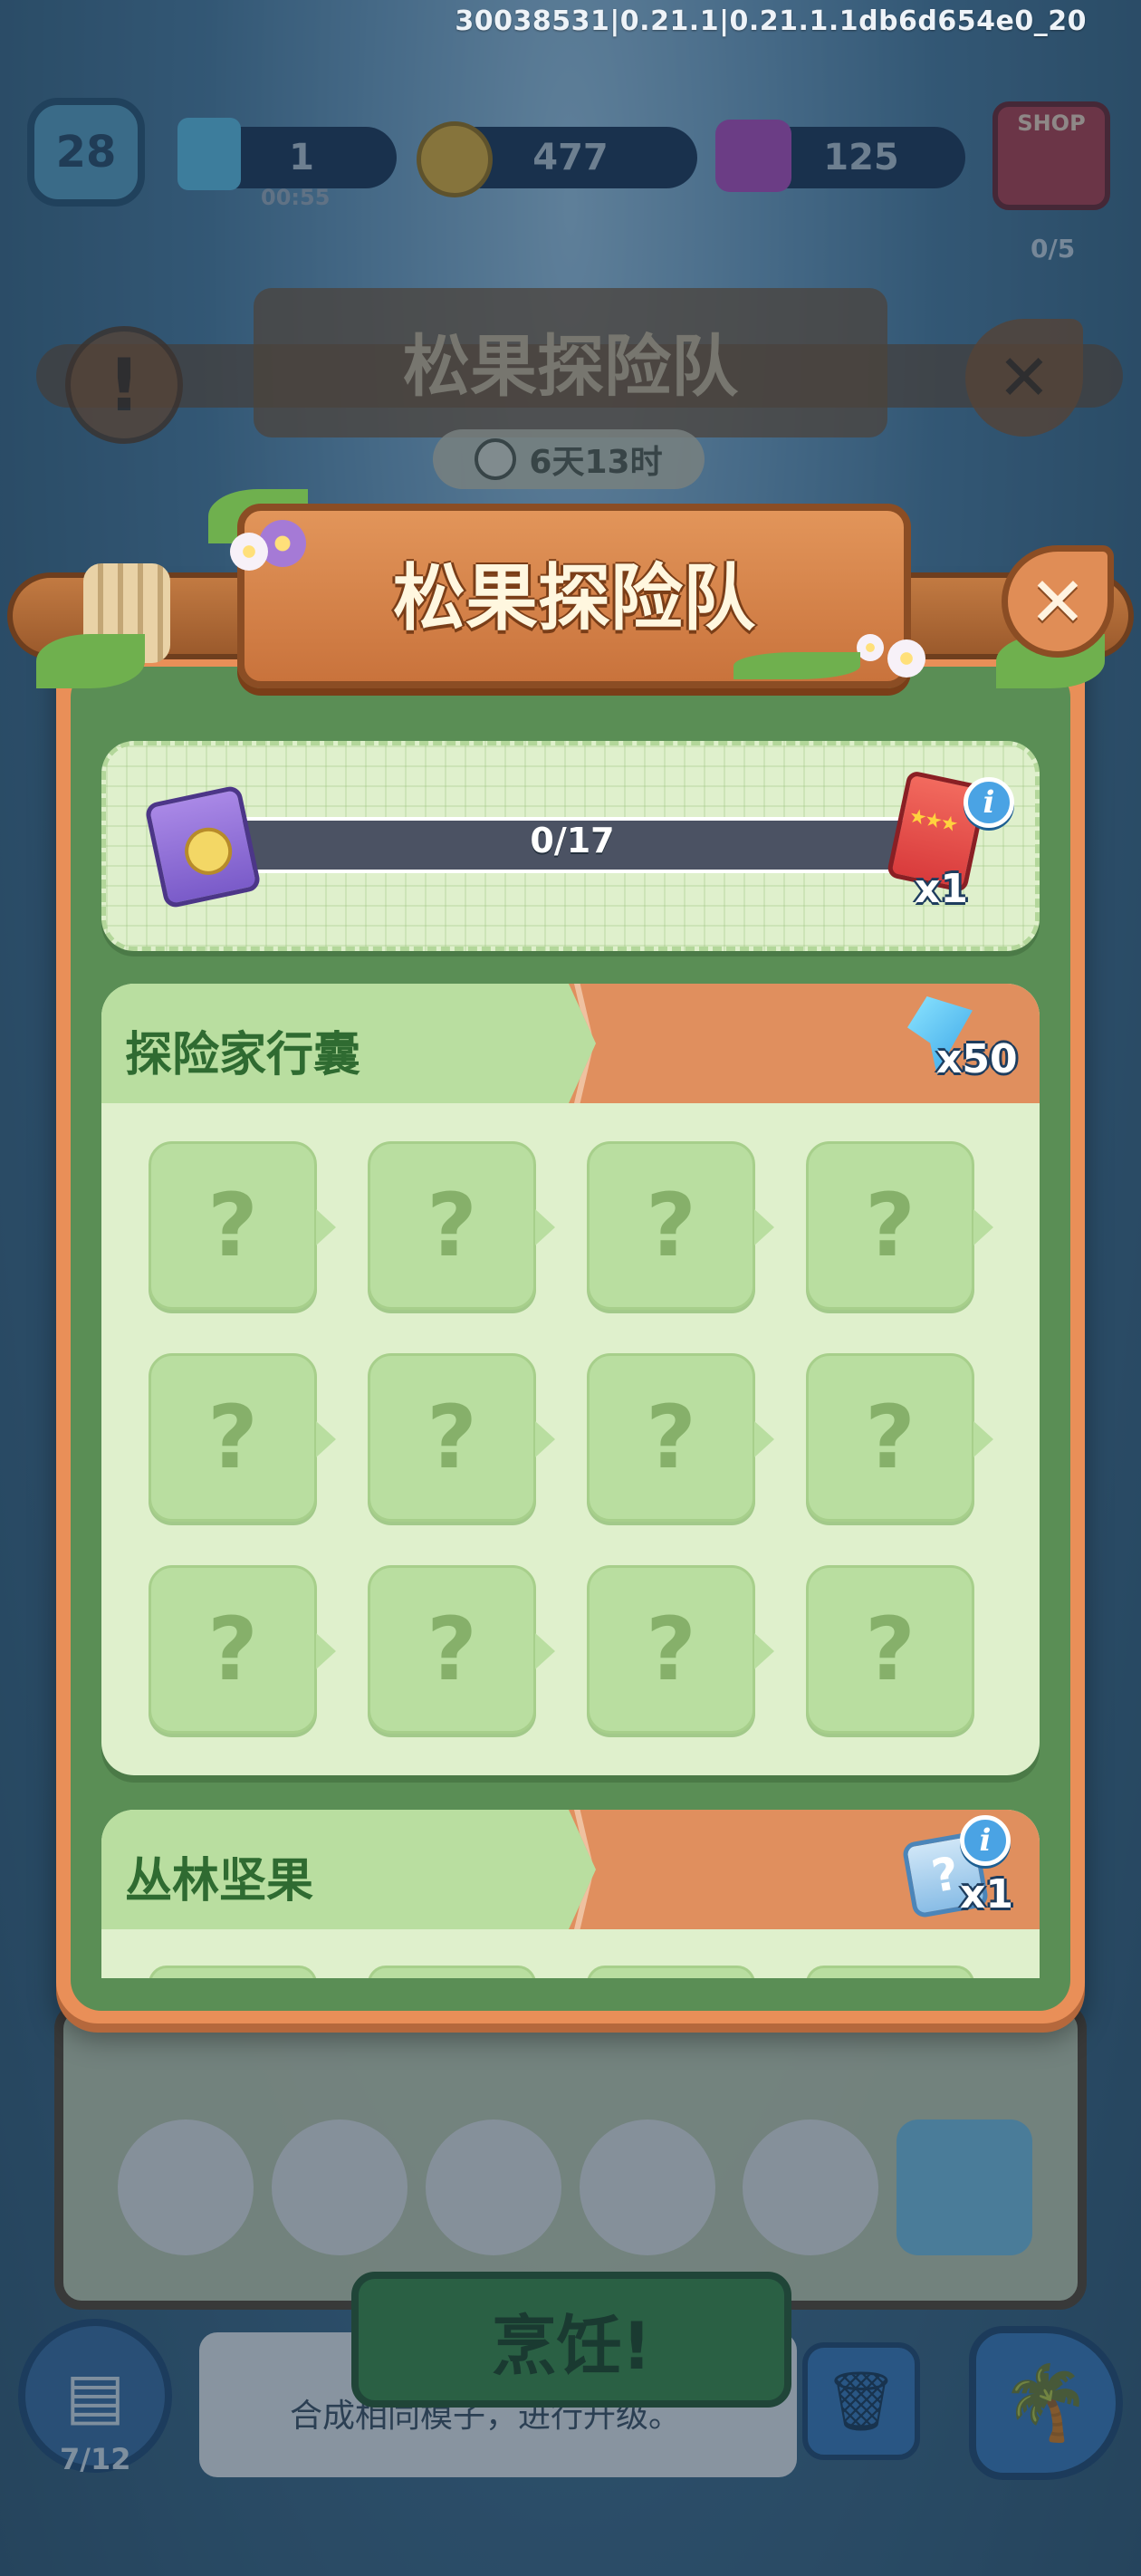 This screenshot has height=2576, width=1141. I want to click on leaf-close-icon: ✕, so click(1058, 601).